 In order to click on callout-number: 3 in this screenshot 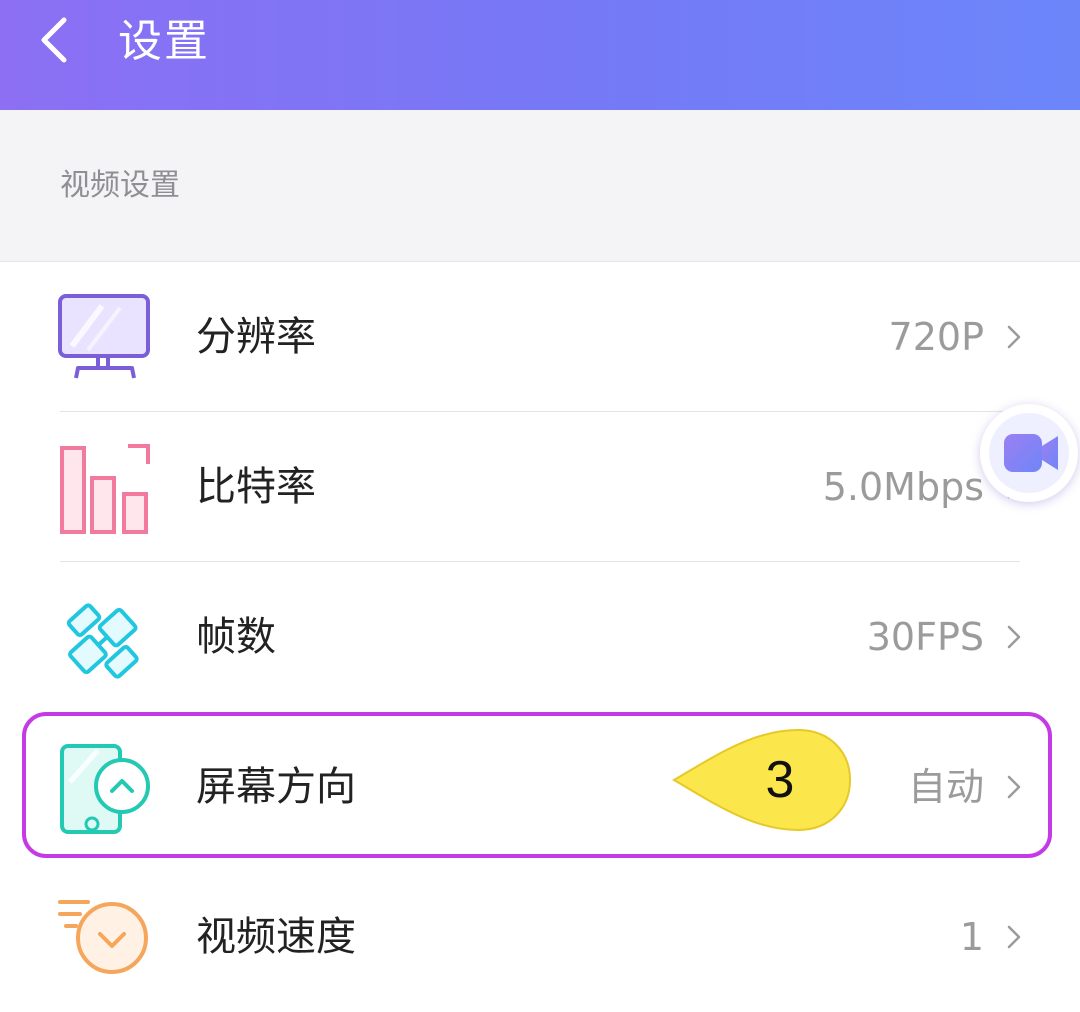, I will do `click(780, 780)`.